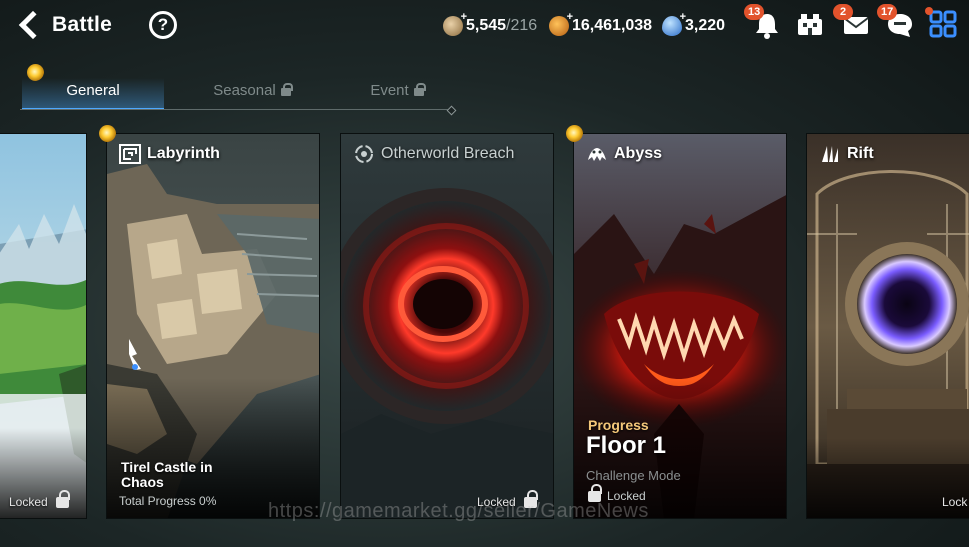  I want to click on stamina-value: 5,545, so click(486, 25).